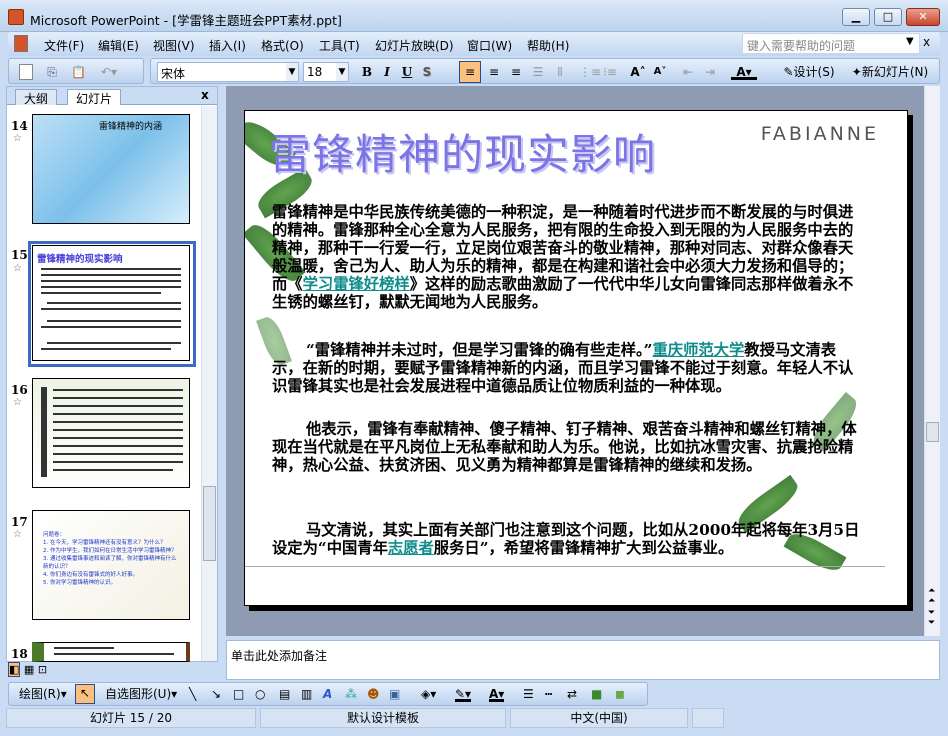 This screenshot has width=948, height=736. What do you see at coordinates (43, 694) in the screenshot?
I see `draw-menu-button: 绘图(R)▾` at bounding box center [43, 694].